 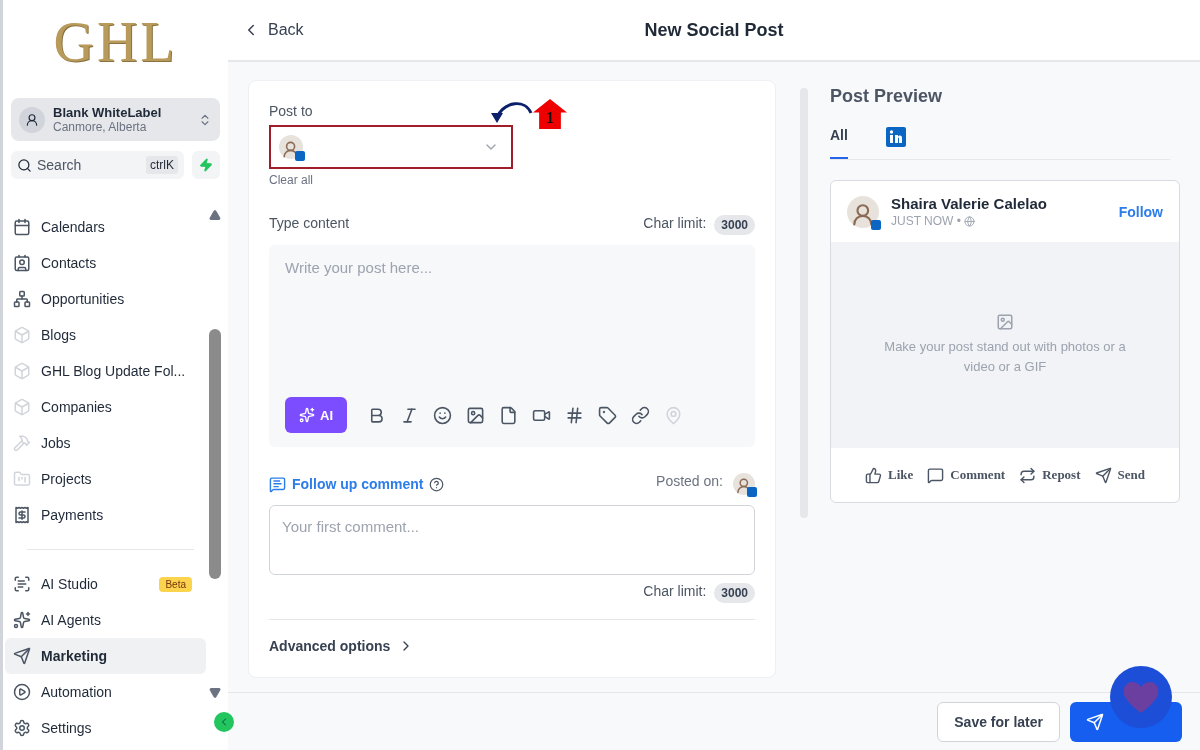 What do you see at coordinates (998, 721) in the screenshot?
I see `save-for-later-button: Save for later` at bounding box center [998, 721].